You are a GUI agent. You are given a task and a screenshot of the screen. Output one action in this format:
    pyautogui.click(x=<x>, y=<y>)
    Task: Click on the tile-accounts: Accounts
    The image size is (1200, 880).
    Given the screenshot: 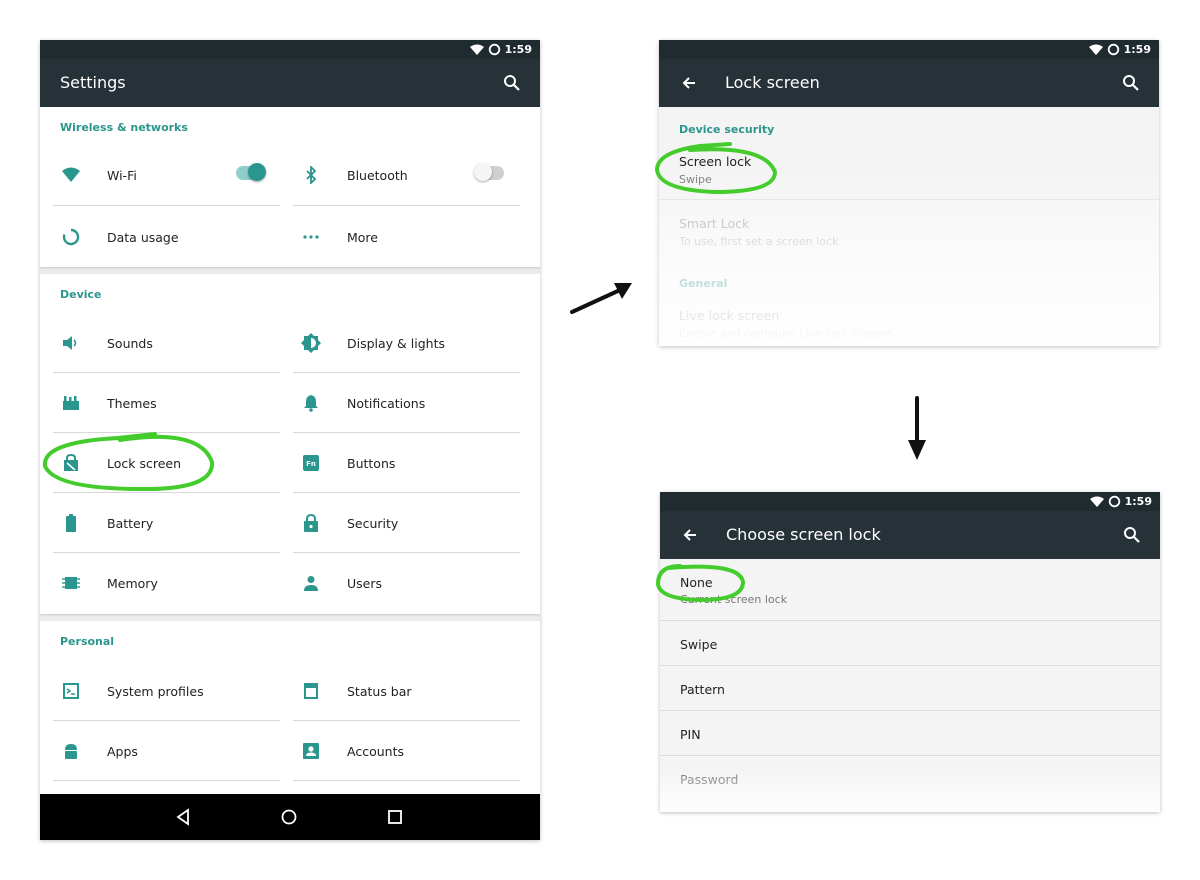 What is the action you would take?
    pyautogui.click(x=406, y=751)
    